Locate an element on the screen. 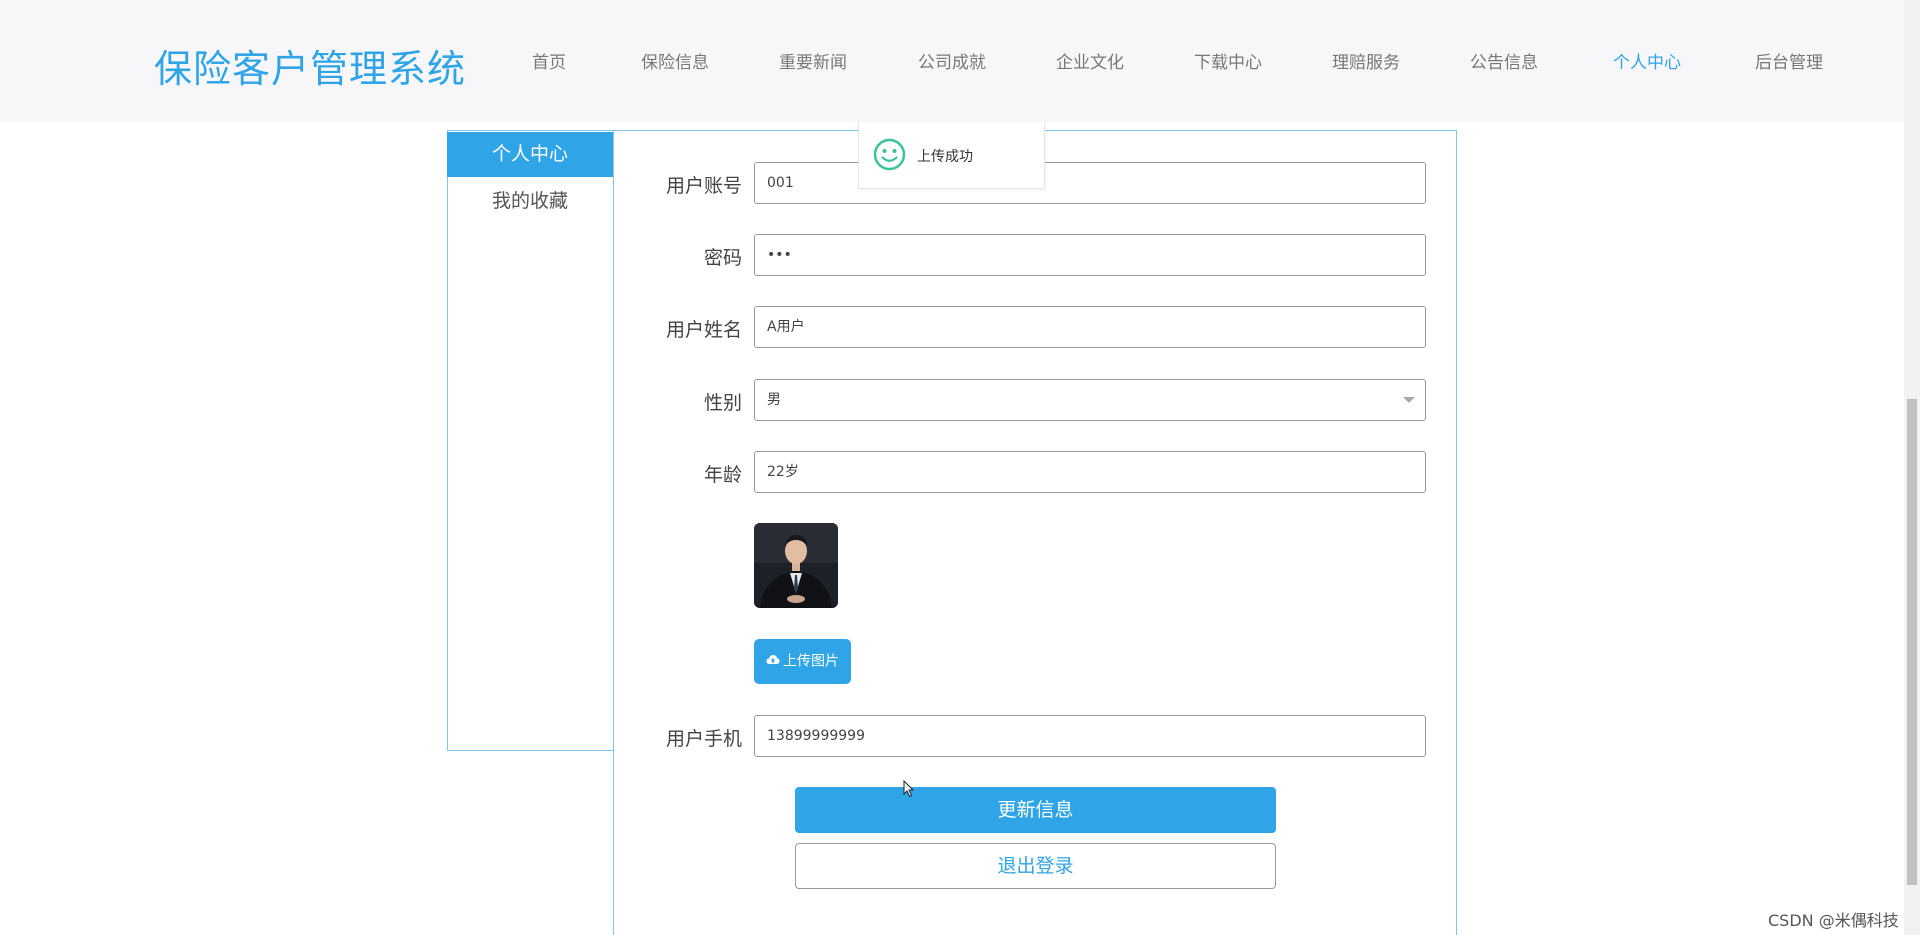 This screenshot has height=935, width=1920. name-label: 用户姓名 is located at coordinates (703, 330).